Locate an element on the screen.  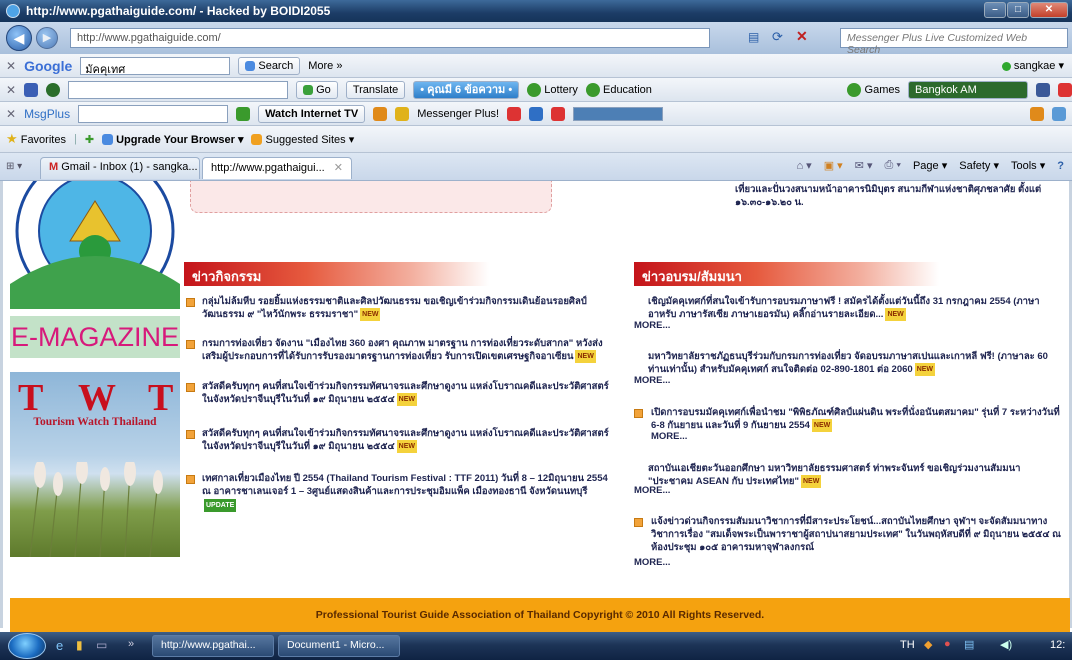
print-icon: ⎙ ▾ is located at coordinates (892, 165).